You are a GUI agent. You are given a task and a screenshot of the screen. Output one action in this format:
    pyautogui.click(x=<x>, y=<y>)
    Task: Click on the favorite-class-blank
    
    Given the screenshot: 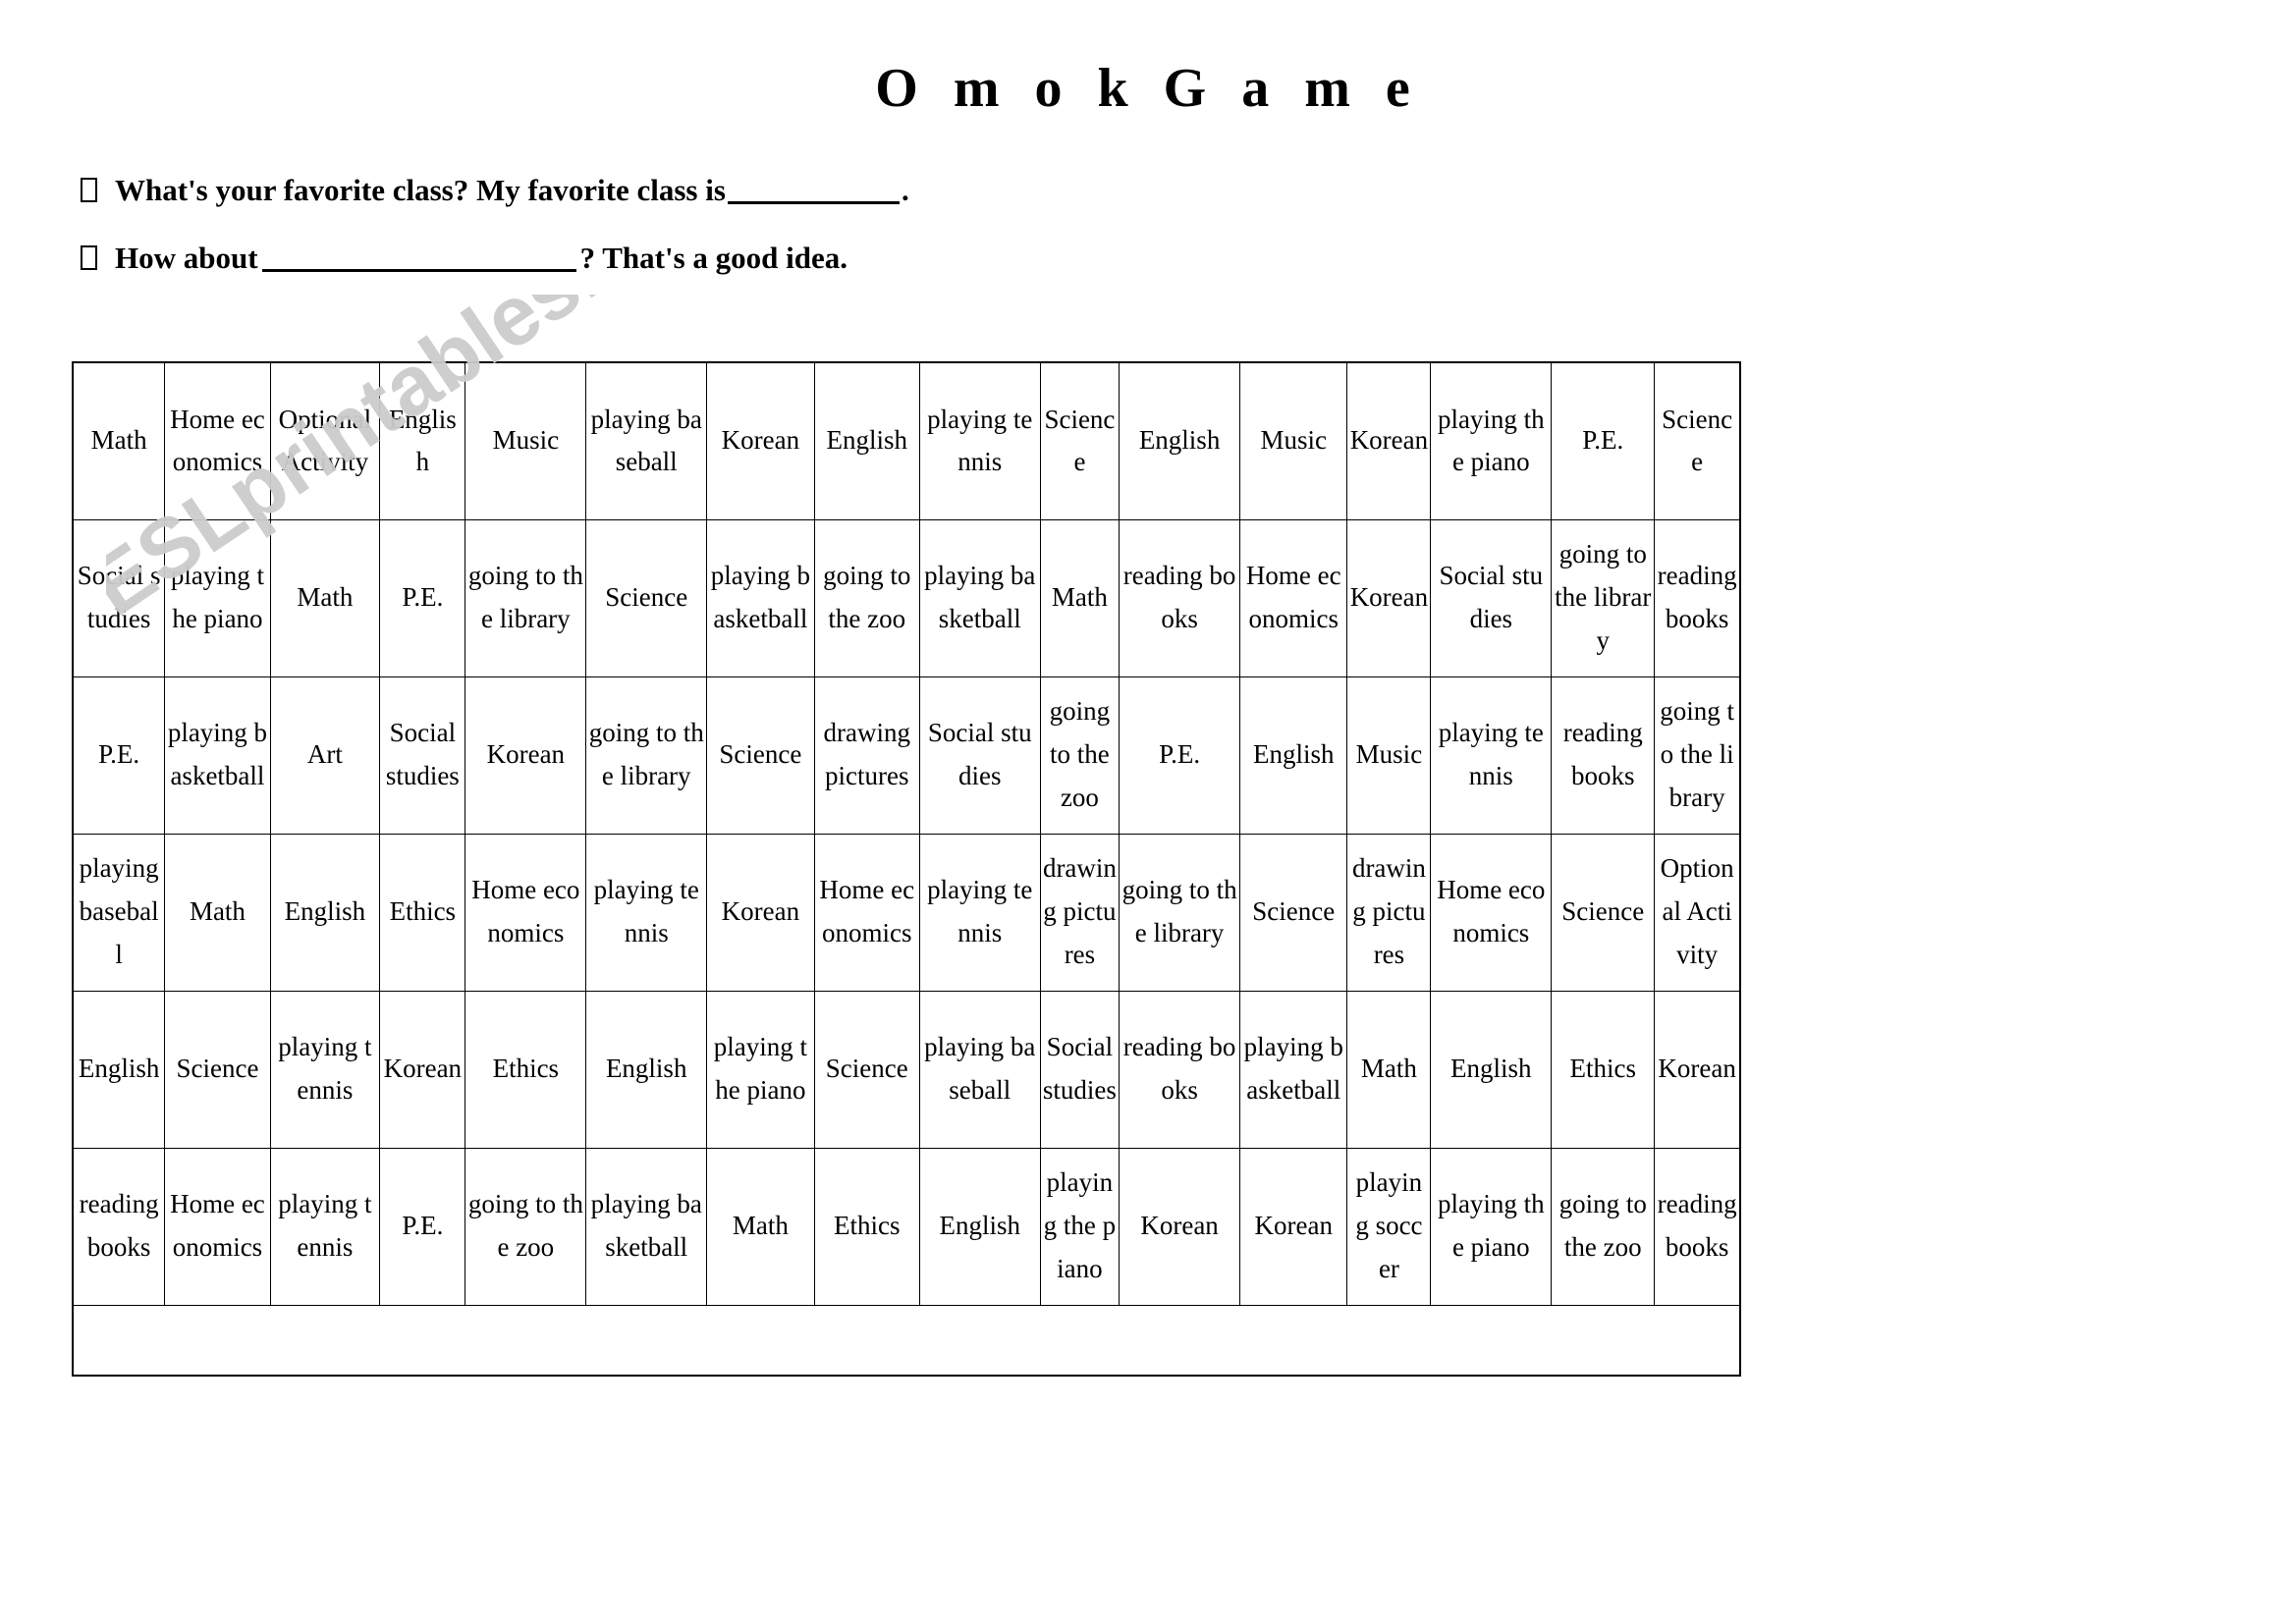 What is the action you would take?
    pyautogui.click(x=813, y=191)
    